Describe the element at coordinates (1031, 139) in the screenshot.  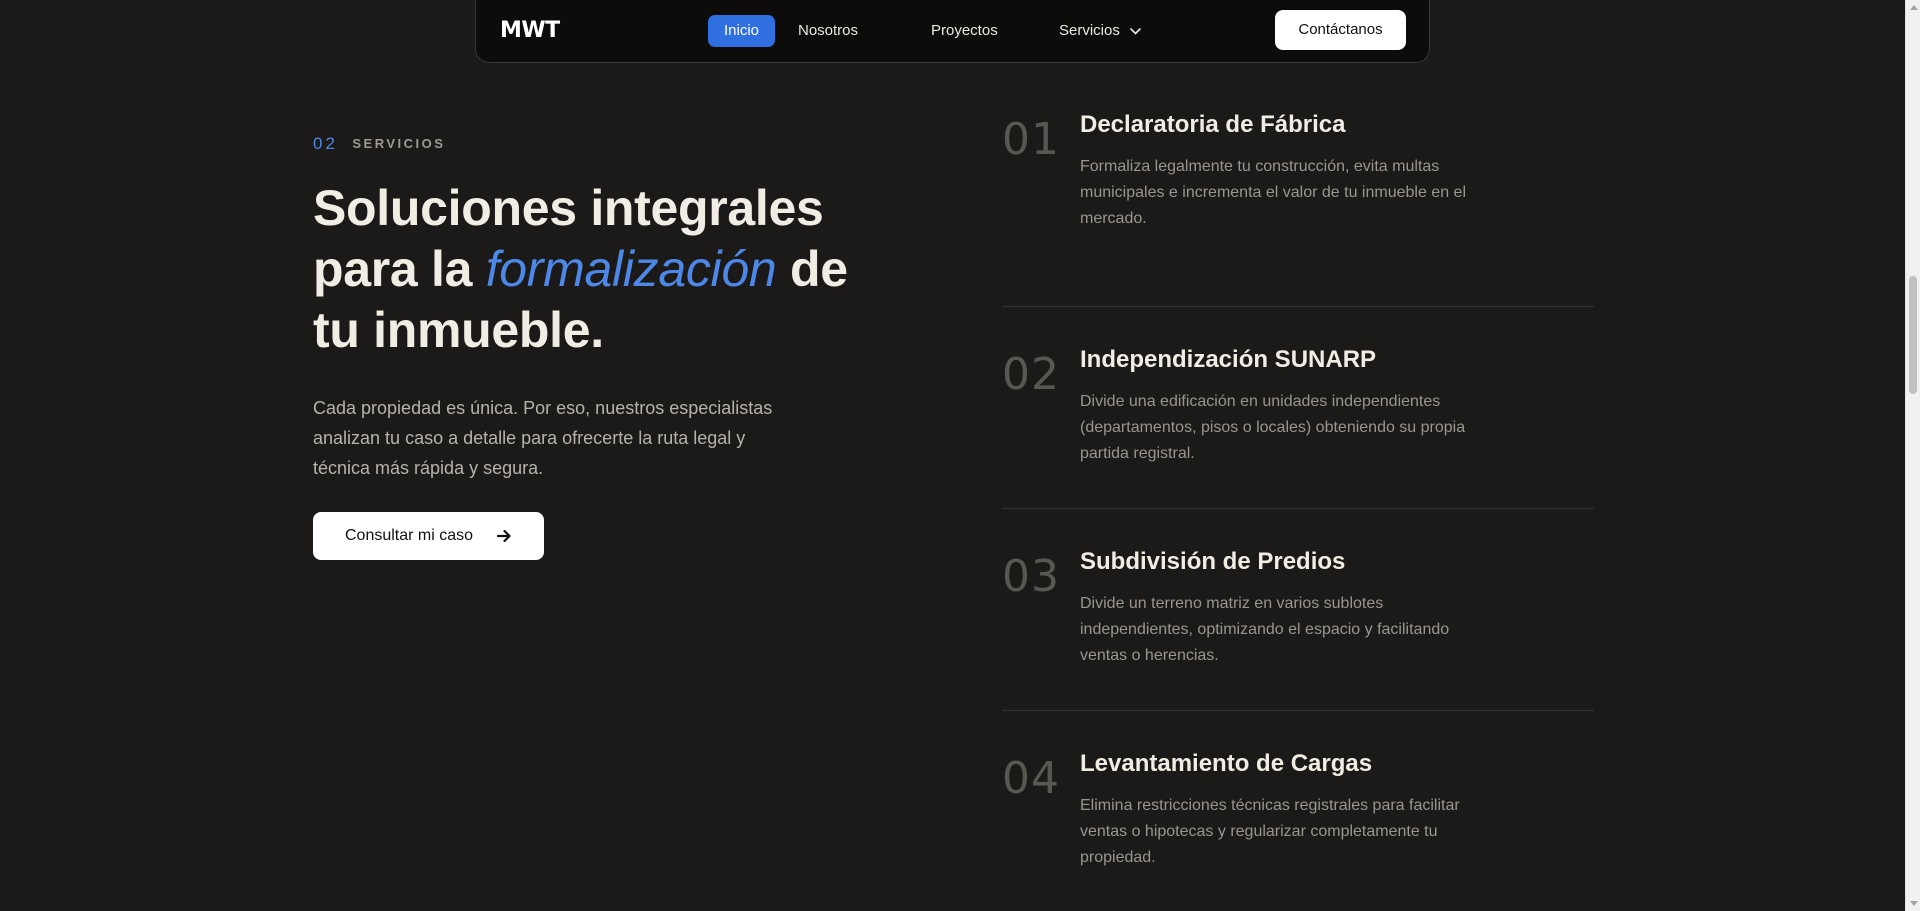
I see `service-number: 01` at that location.